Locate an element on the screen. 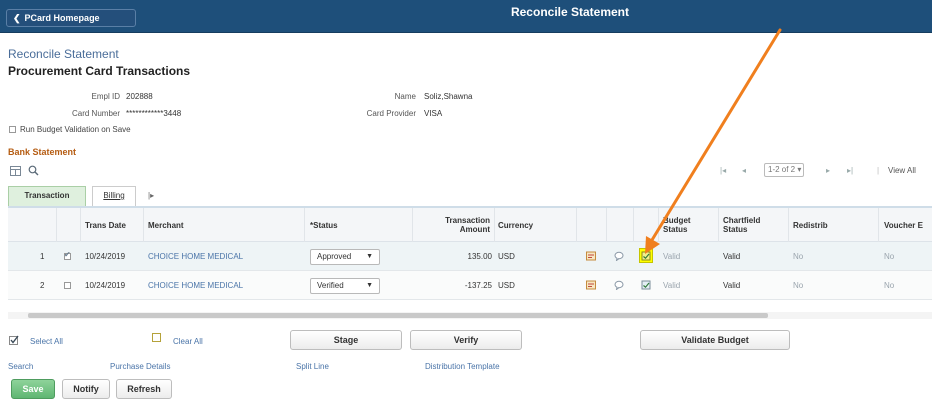 Image resolution: width=932 pixels, height=400 pixels. card-number-value: ************3448 is located at coordinates (154, 113).